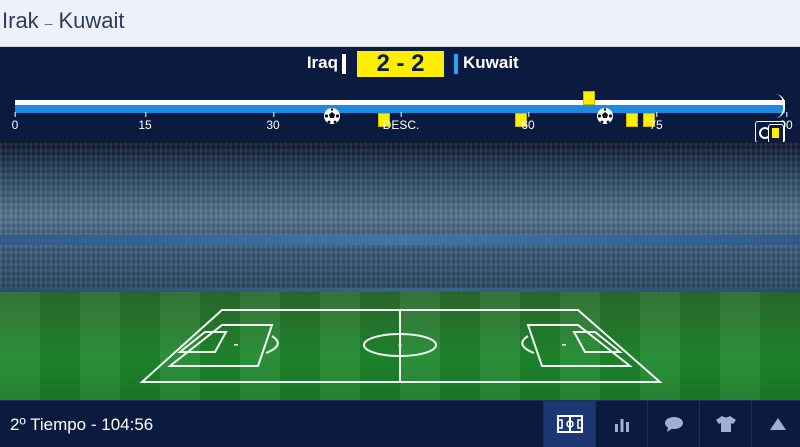 This screenshot has width=800, height=447. I want to click on nav-scroll-top-button, so click(775, 424).